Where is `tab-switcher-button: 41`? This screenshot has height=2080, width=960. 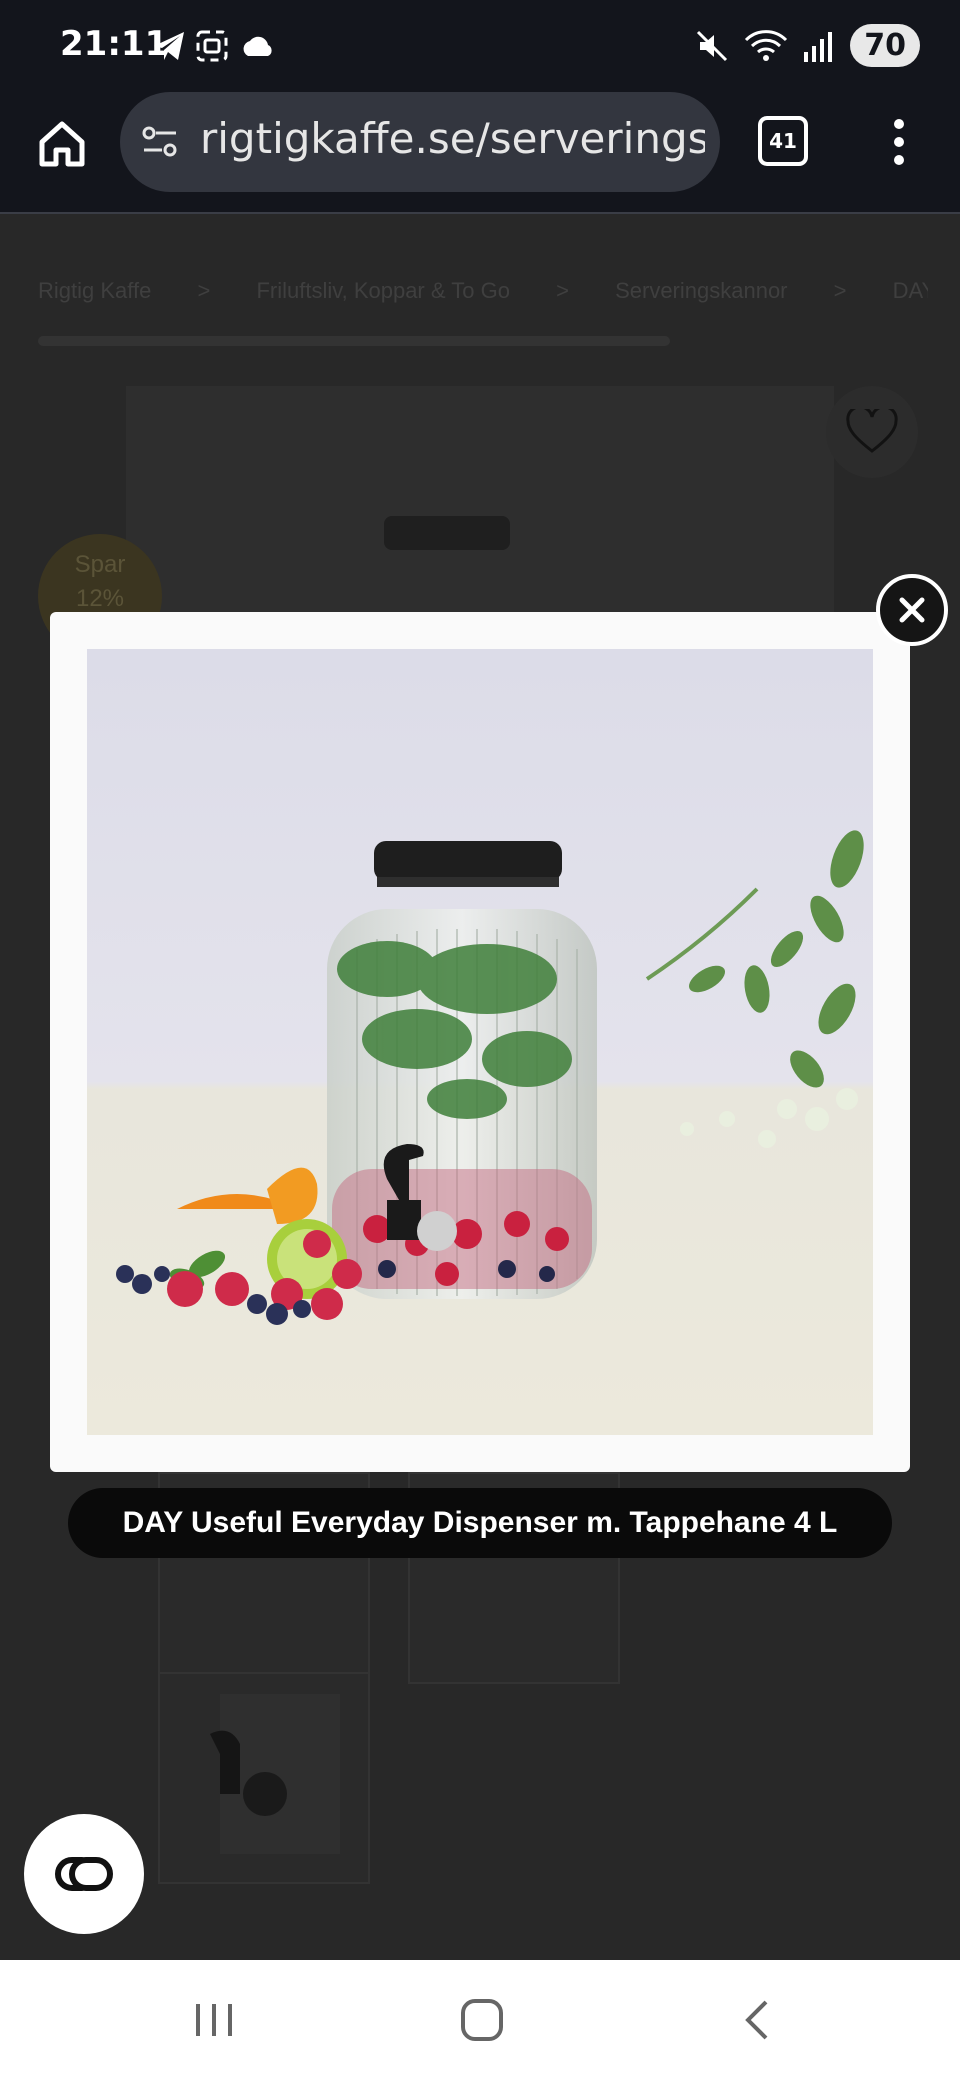
tab-switcher-button: 41 is located at coordinates (783, 141).